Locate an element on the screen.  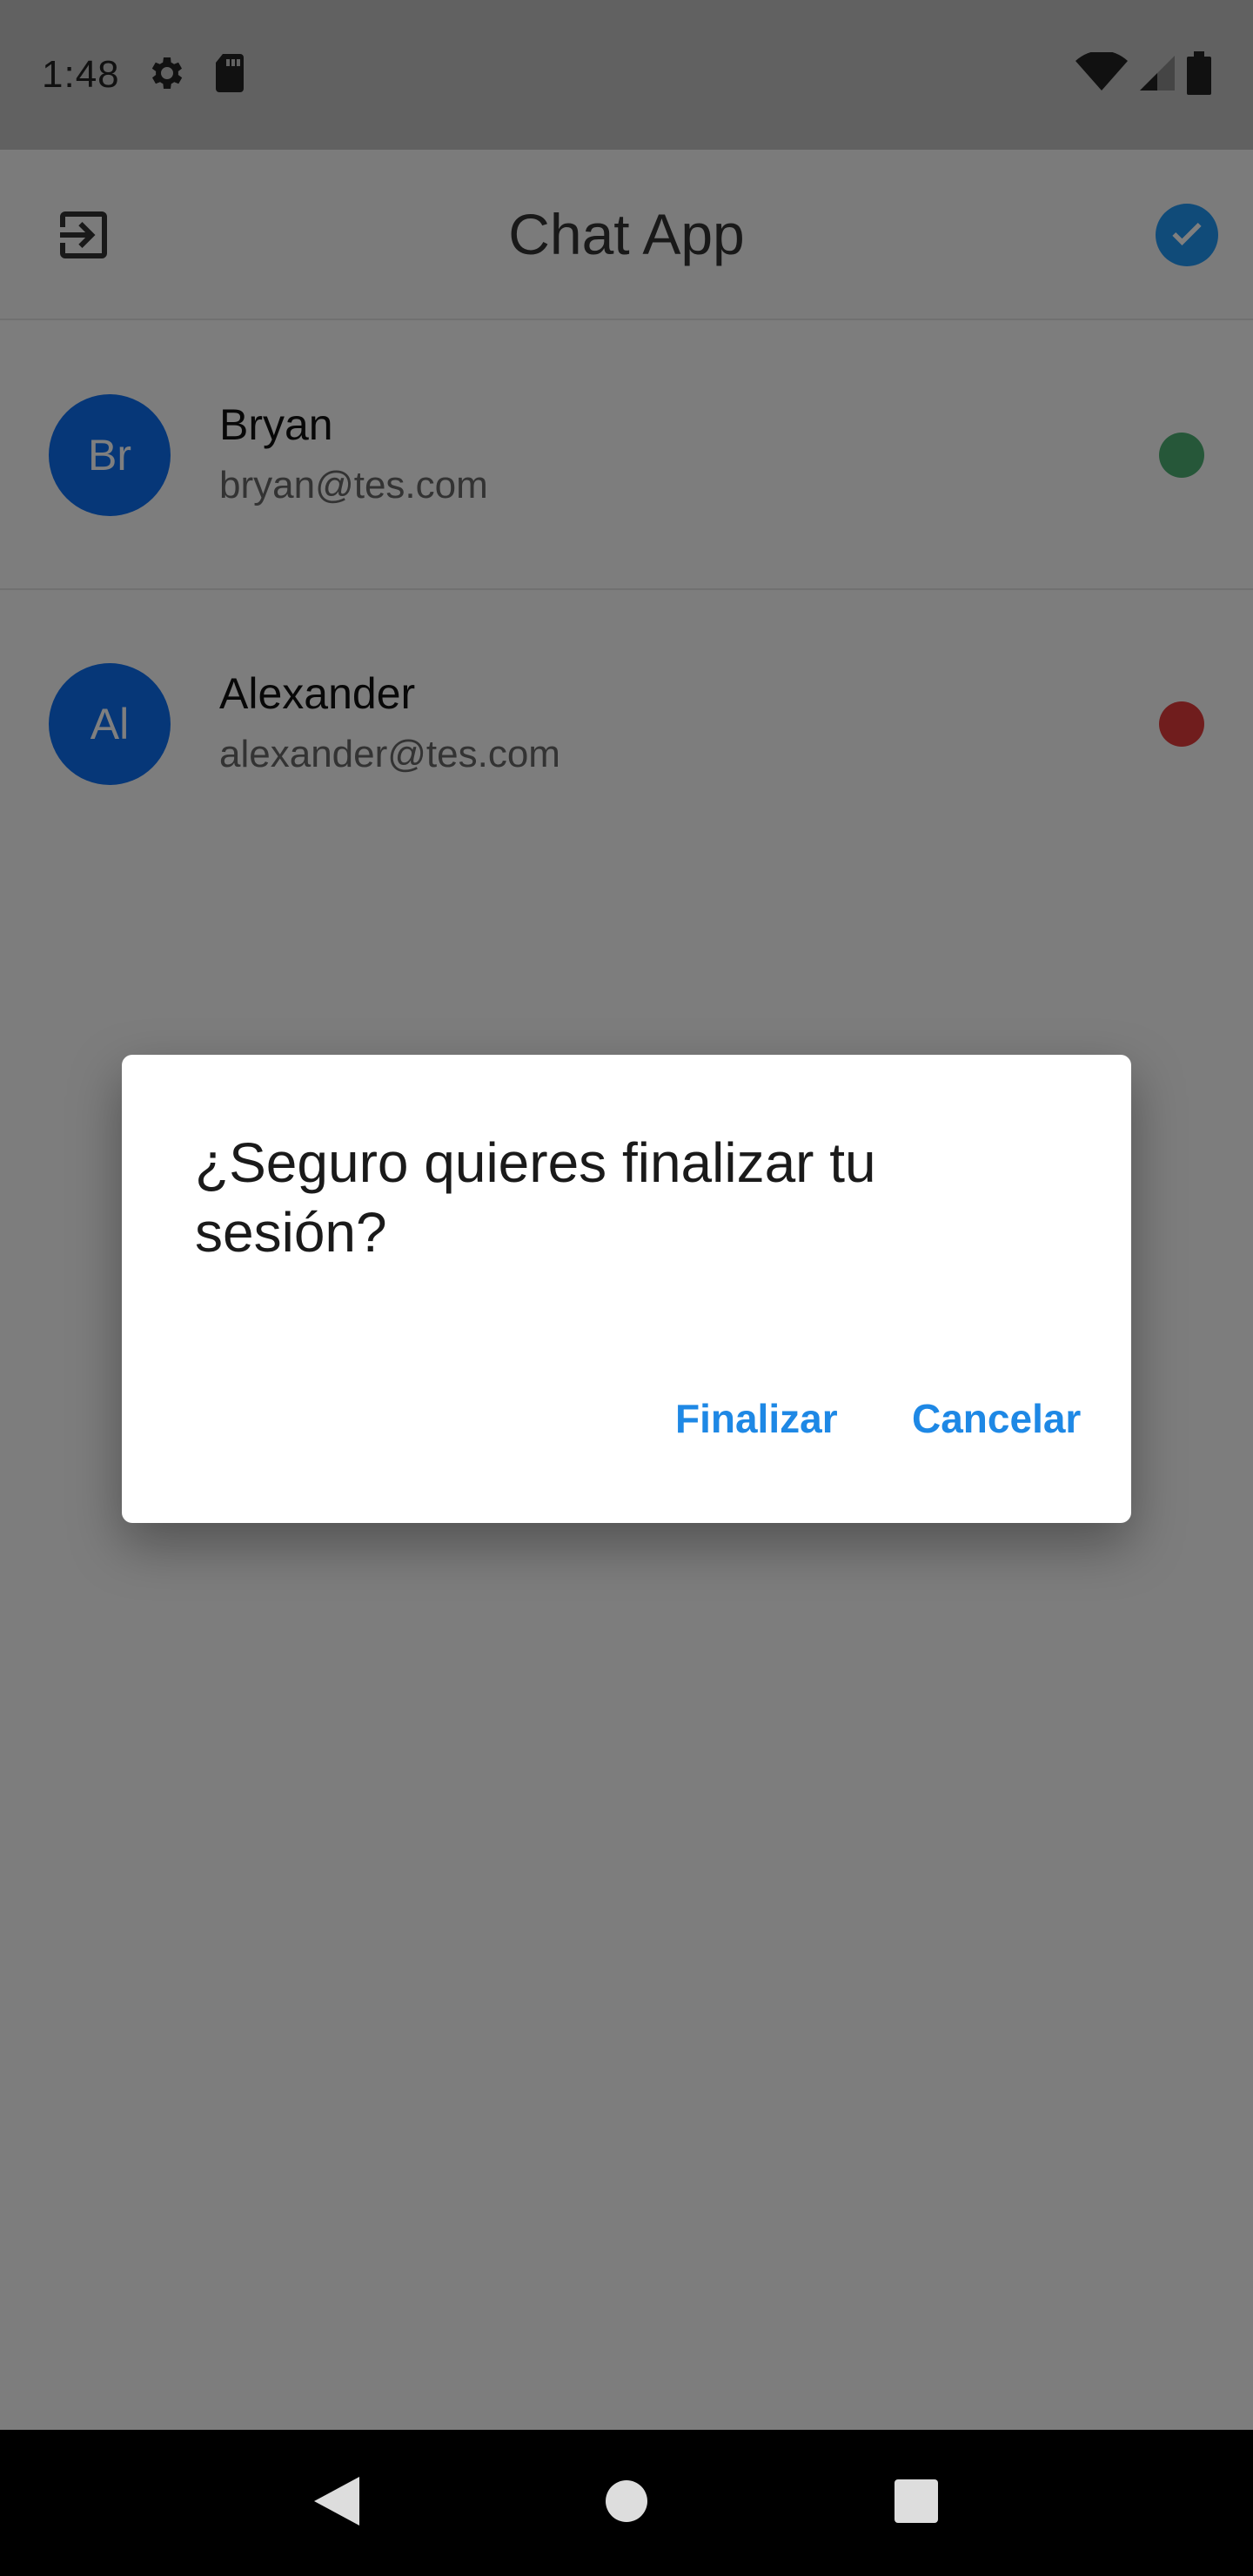
recents-icon is located at coordinates (916, 2504).